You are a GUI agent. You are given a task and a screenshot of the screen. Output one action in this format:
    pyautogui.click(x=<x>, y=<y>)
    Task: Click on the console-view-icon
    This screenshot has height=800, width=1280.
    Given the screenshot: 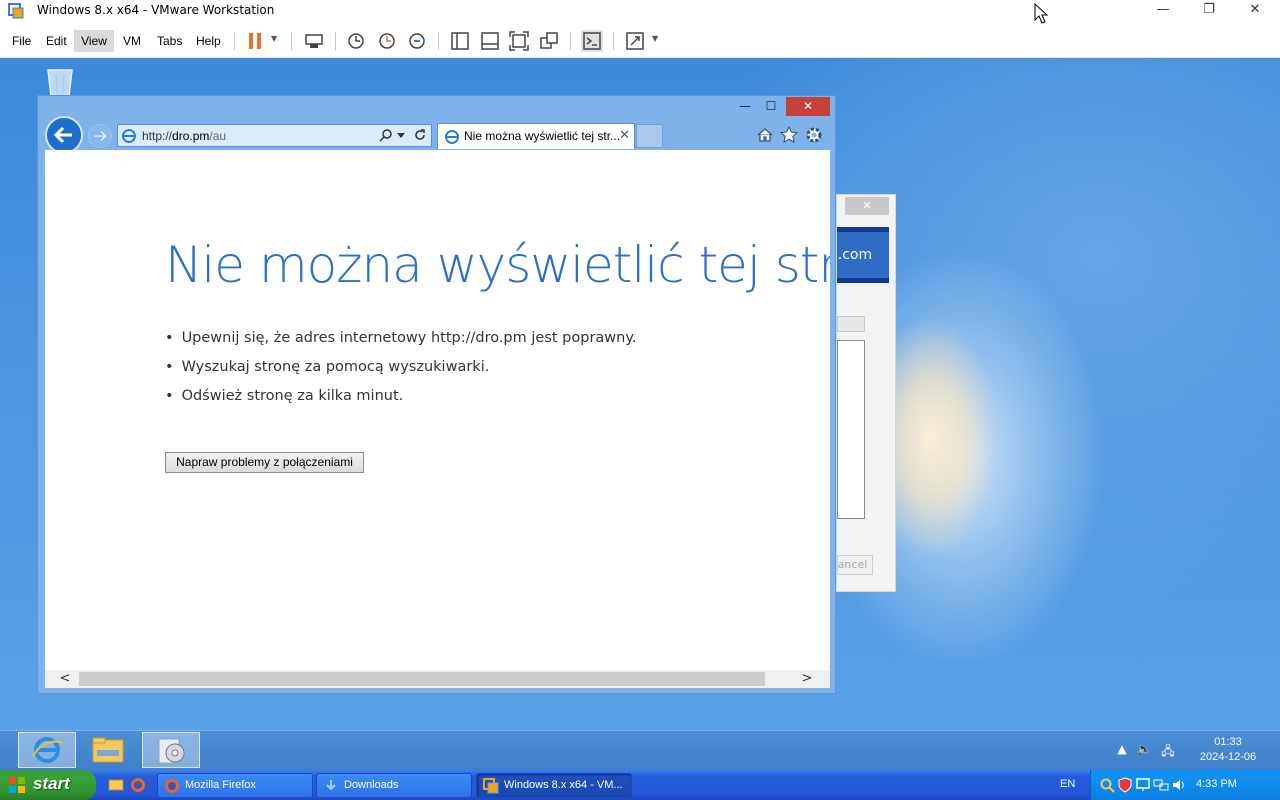 What is the action you would take?
    pyautogui.click(x=592, y=41)
    